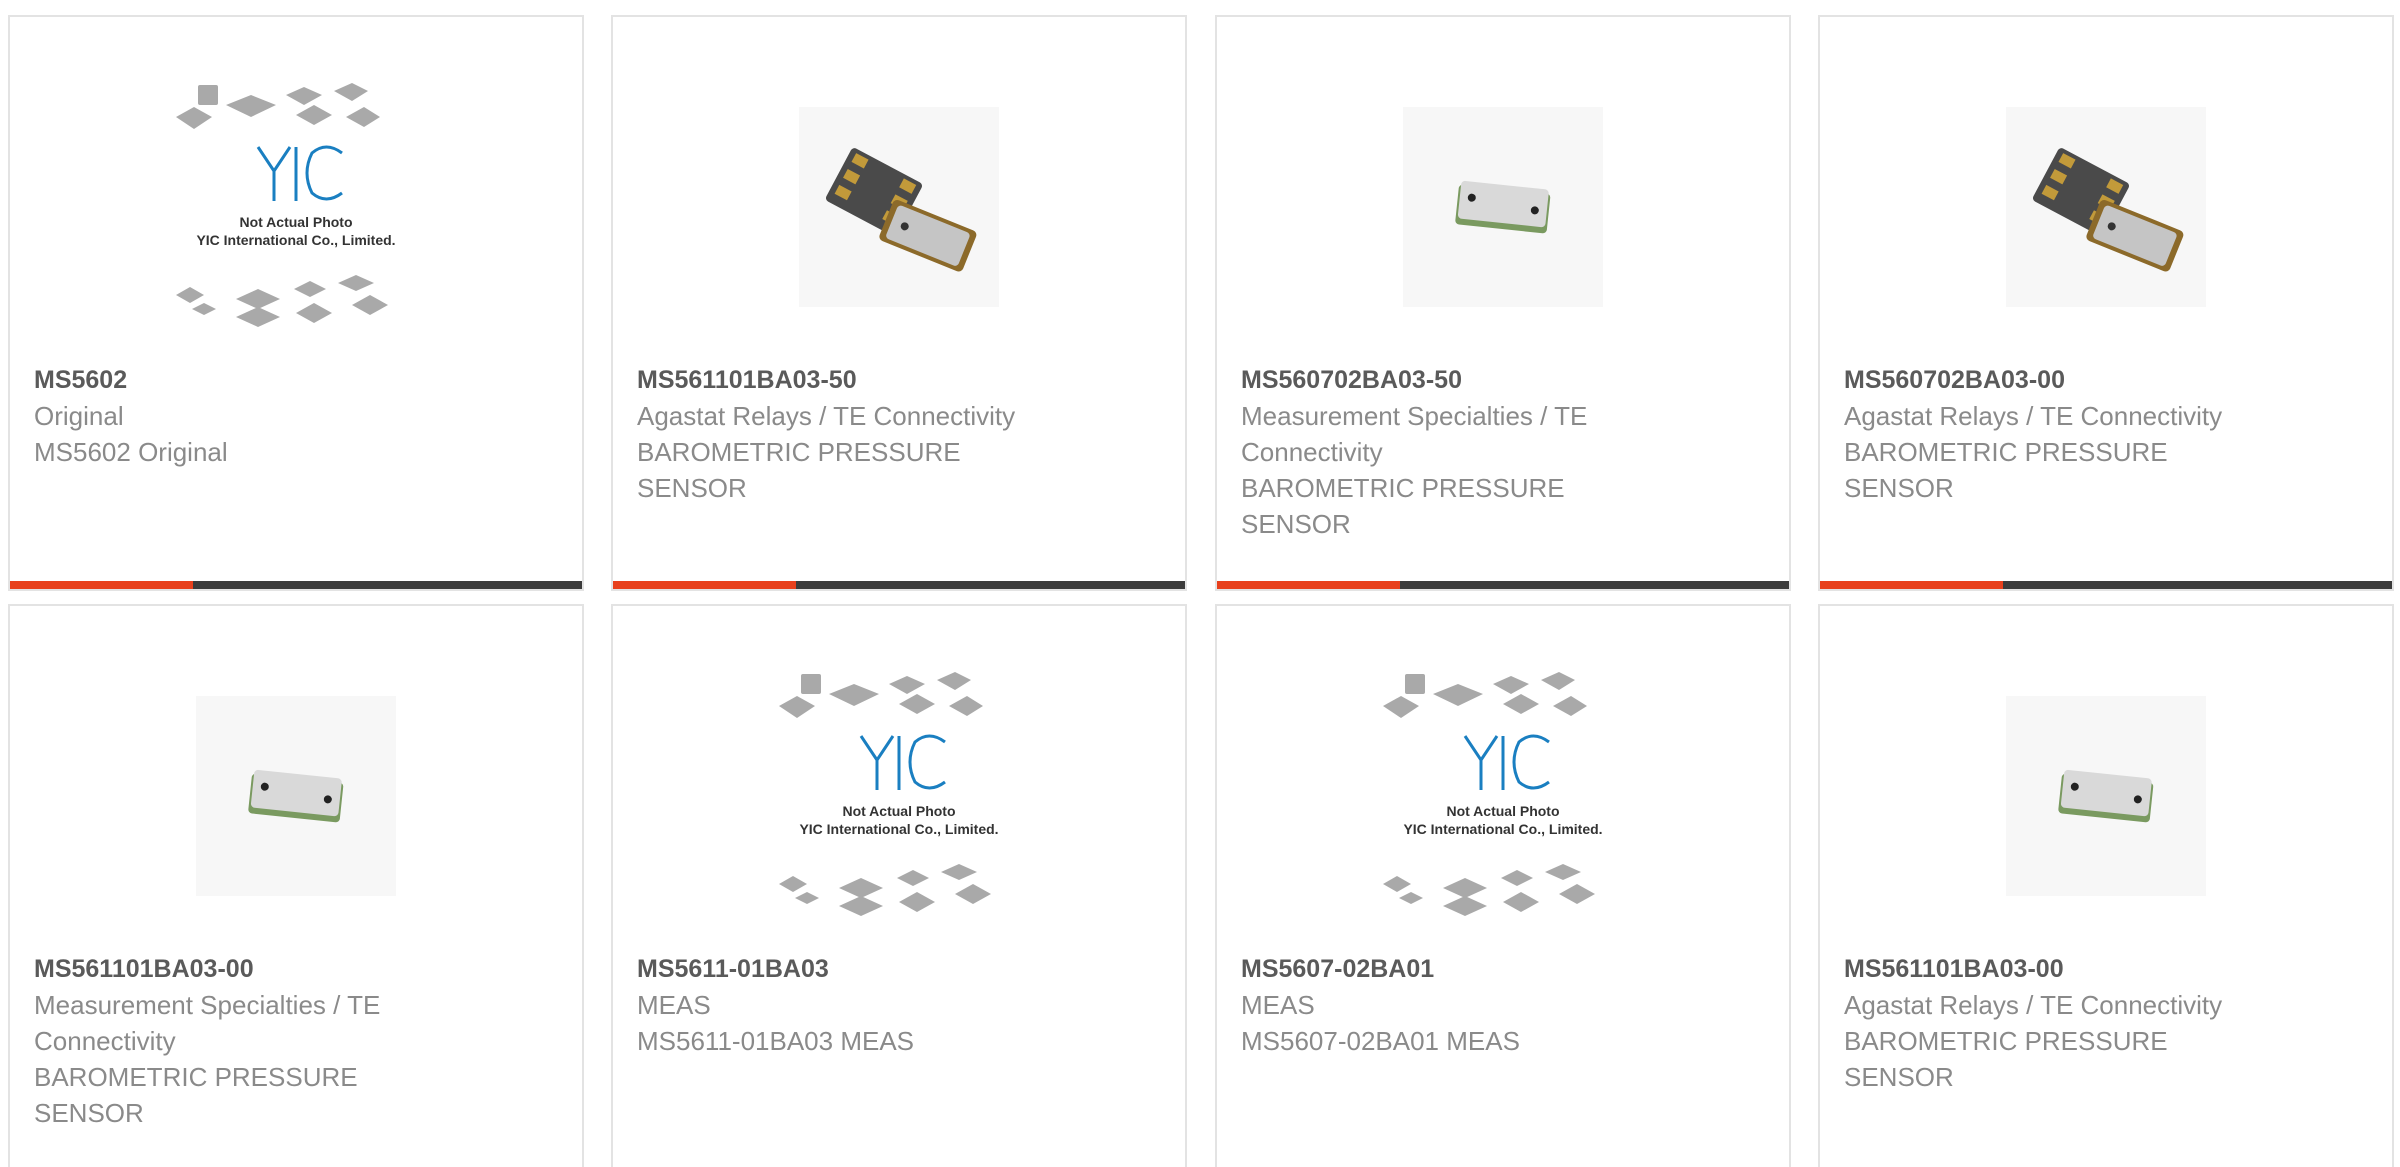 The height and width of the screenshot is (1167, 2400). What do you see at coordinates (899, 380) in the screenshot?
I see `part-number: MS561101BA03-50` at bounding box center [899, 380].